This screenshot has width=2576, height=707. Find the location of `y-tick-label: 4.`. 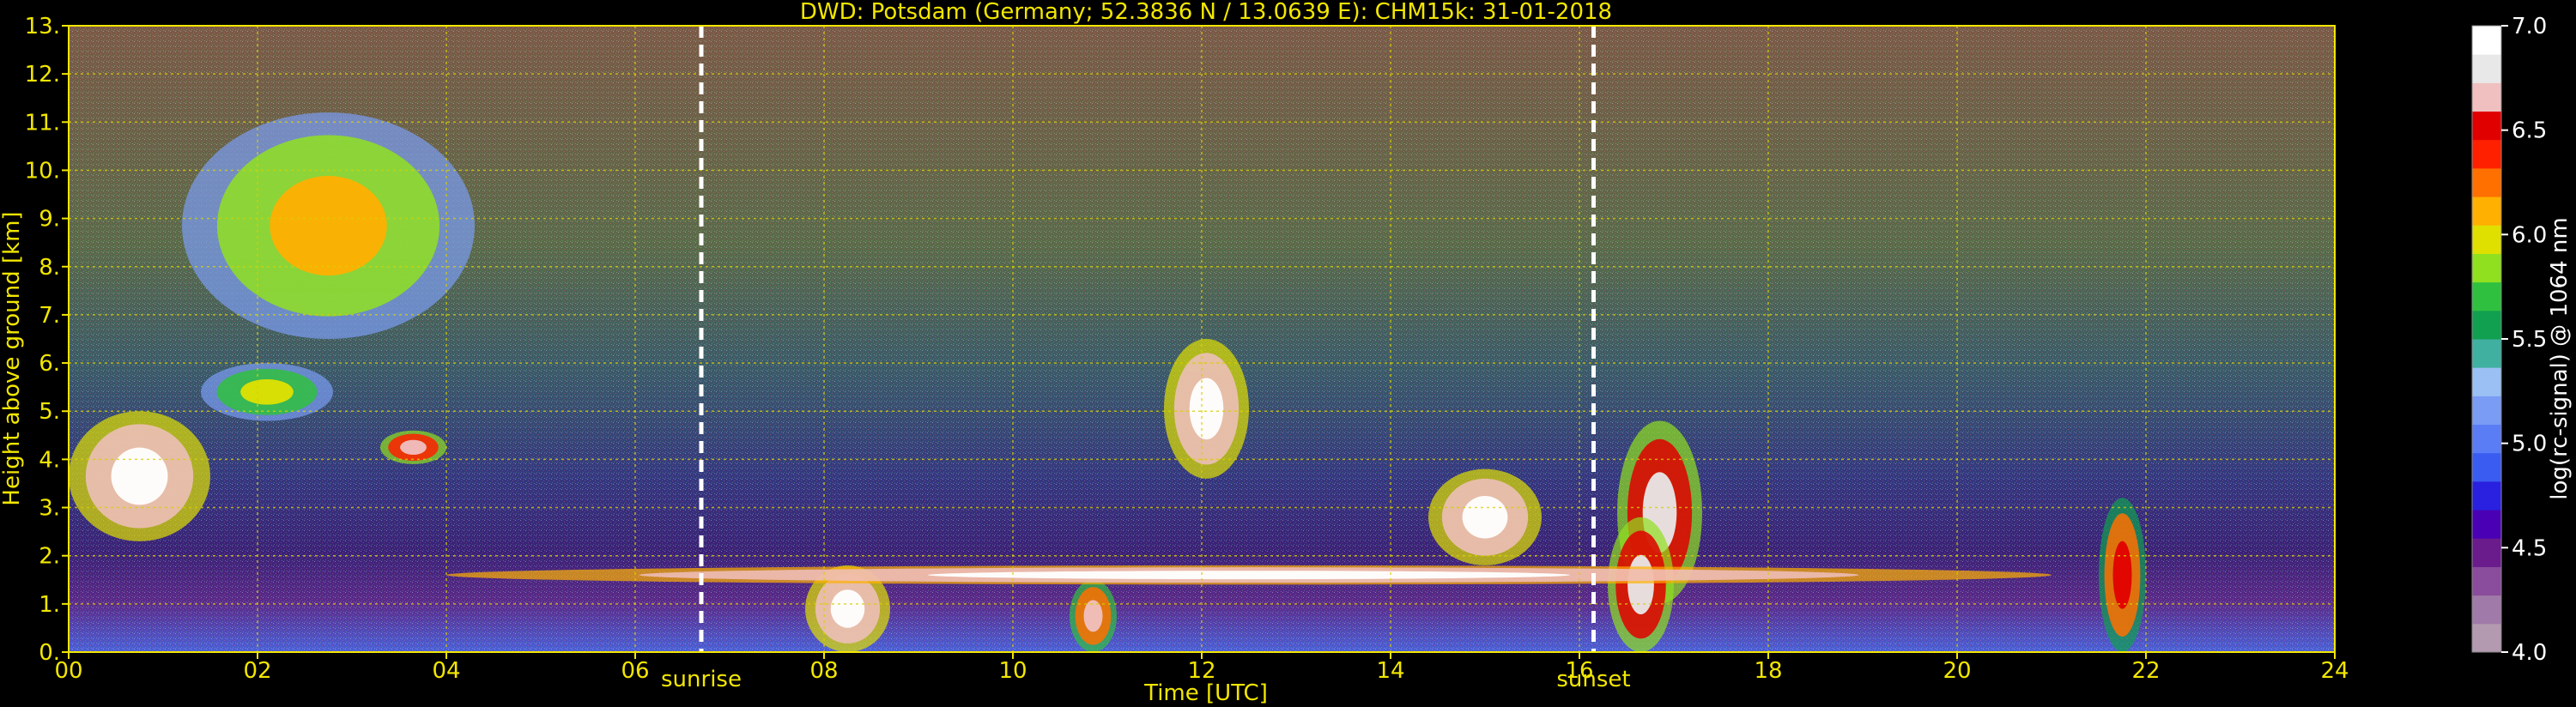

y-tick-label: 4. is located at coordinates (49, 460).